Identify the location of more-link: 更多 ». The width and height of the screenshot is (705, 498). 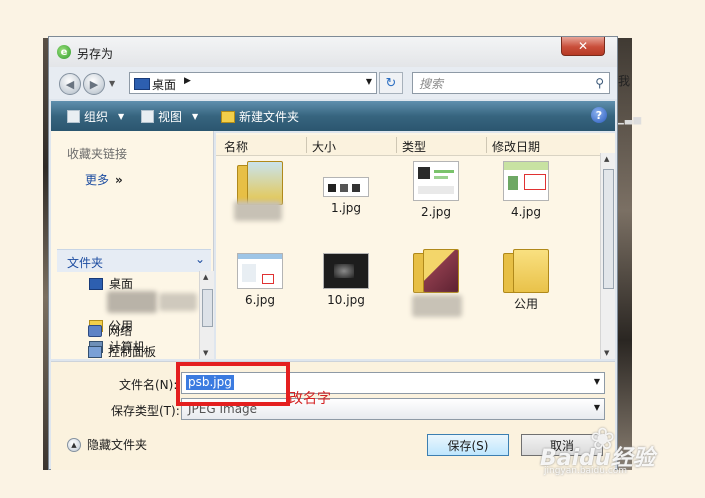
(104, 179).